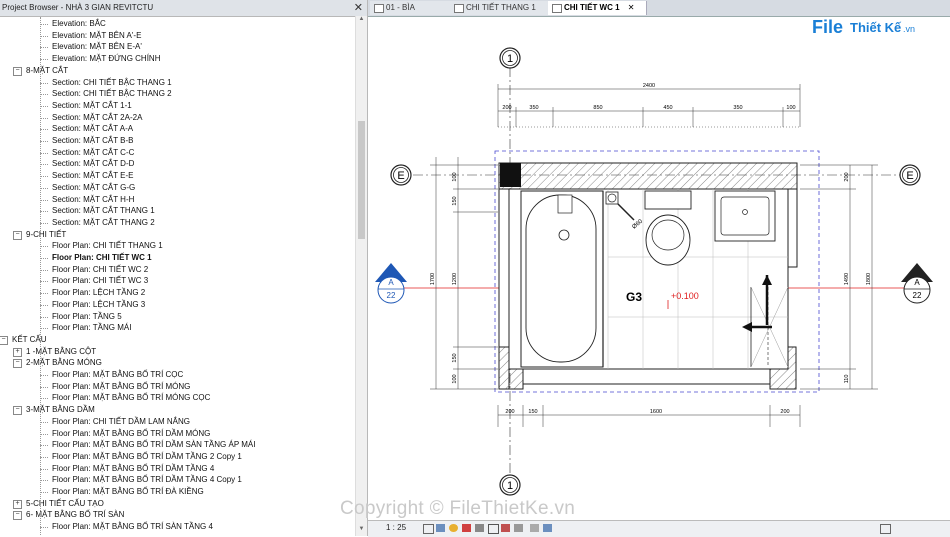 This screenshot has width=950, height=537. I want to click on tree-item: Elevation: MẶT BÊN E-A', so click(97, 47).